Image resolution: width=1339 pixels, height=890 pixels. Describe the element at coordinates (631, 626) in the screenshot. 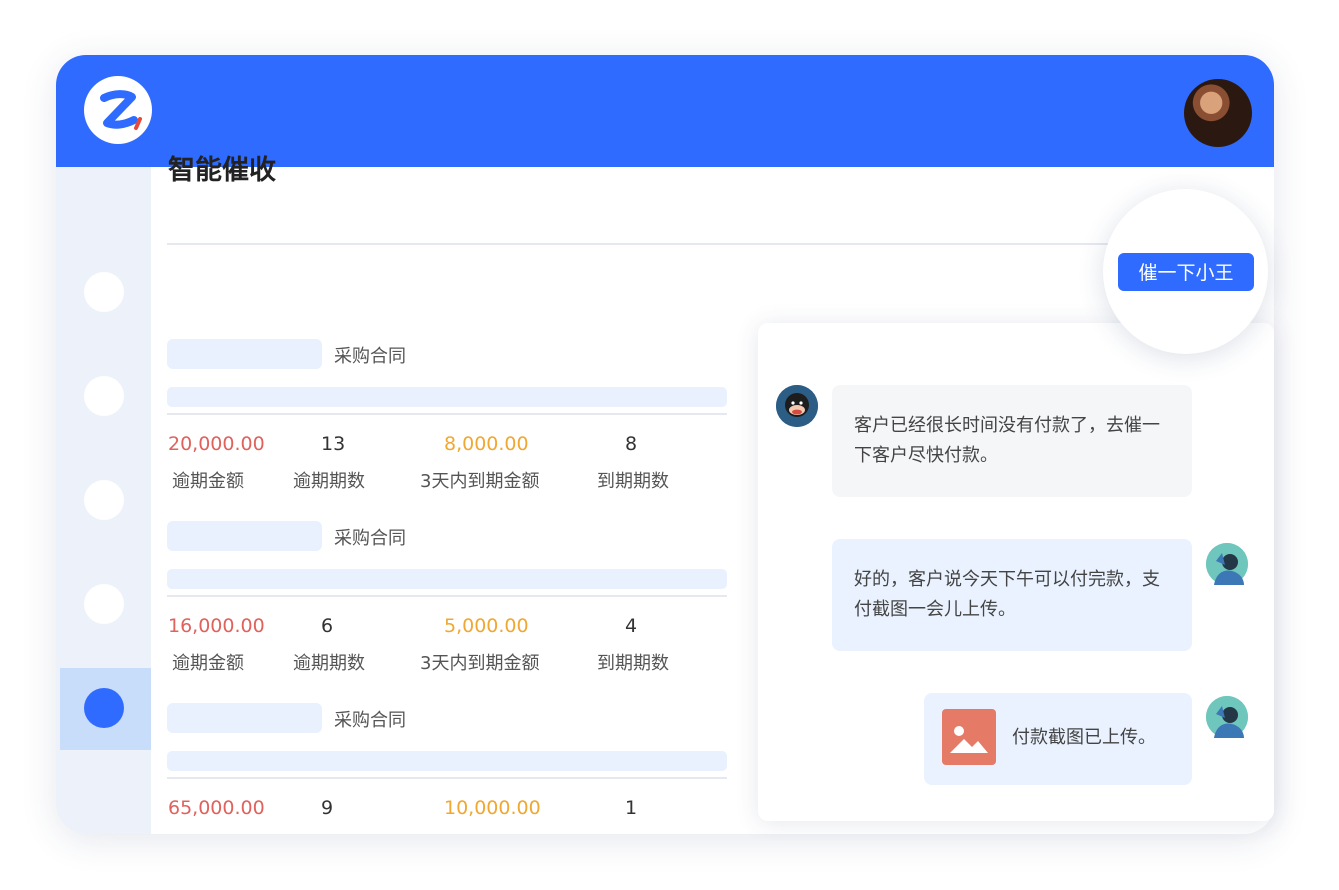

I see `due-periods: 4` at that location.